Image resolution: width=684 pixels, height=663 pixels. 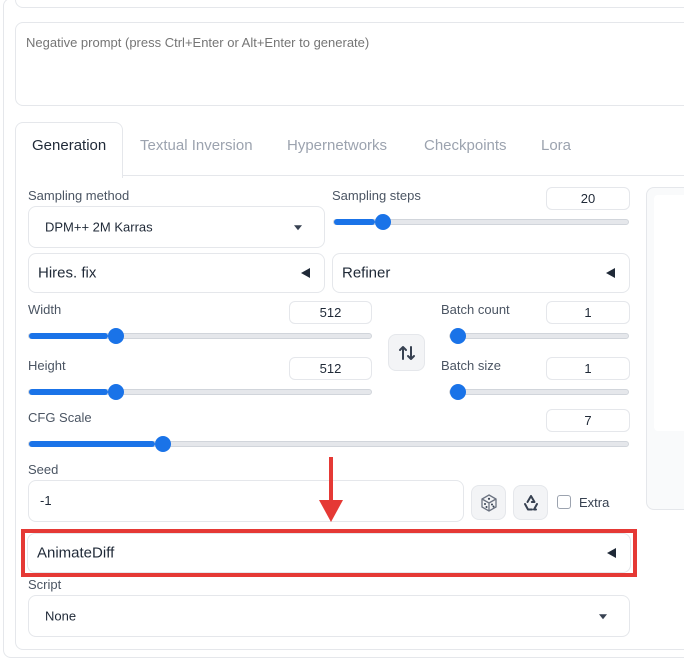 What do you see at coordinates (67, 273) in the screenshot?
I see `hires-fix-title: Hires. fix` at bounding box center [67, 273].